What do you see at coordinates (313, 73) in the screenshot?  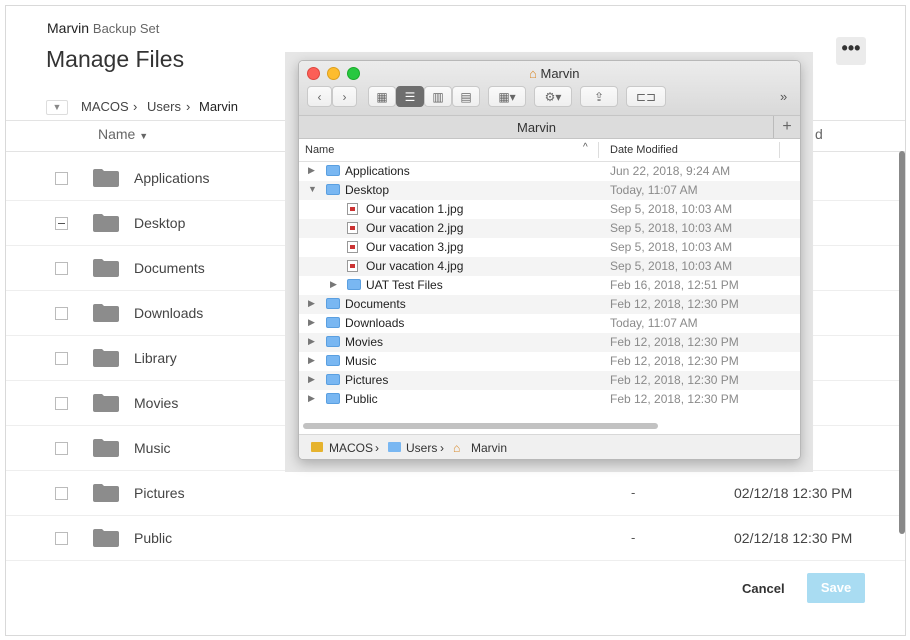 I see `close-window-button` at bounding box center [313, 73].